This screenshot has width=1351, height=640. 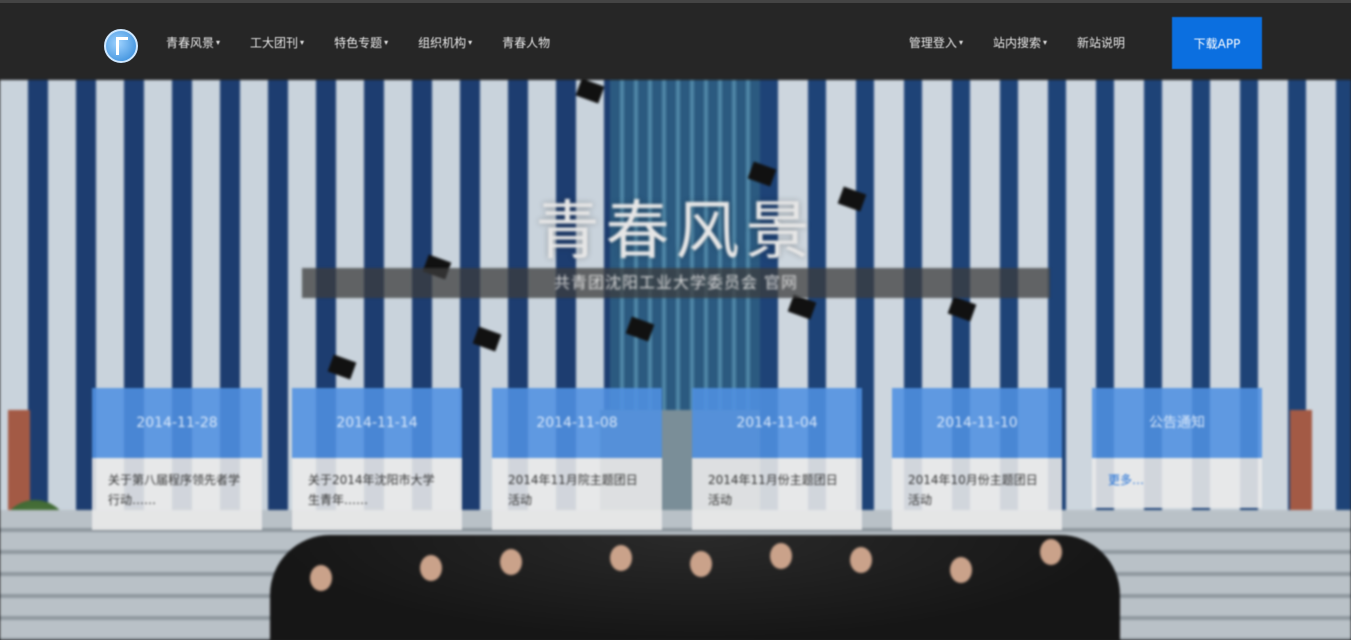 I want to click on news-card-date: 2014-11-08, so click(x=577, y=423).